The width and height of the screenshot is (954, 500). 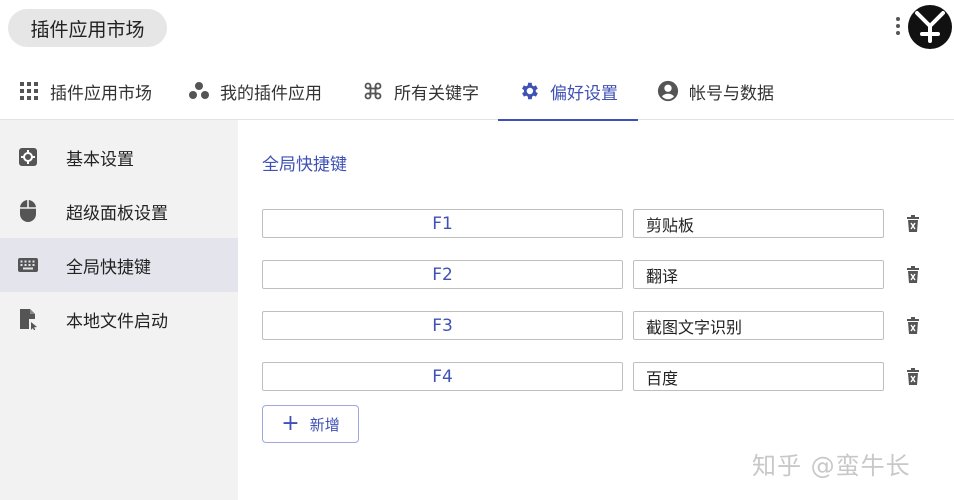 I want to click on tab-plugin-market: 插件应用市场, so click(x=85, y=91).